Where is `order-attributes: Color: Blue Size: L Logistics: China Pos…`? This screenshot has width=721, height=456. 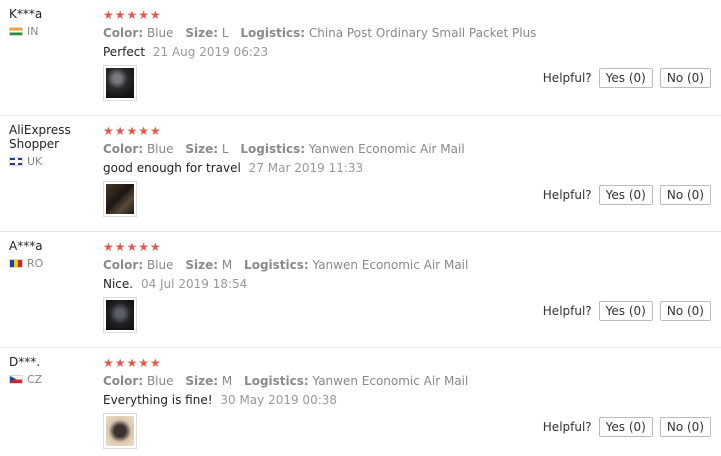 order-attributes: Color: Blue Size: L Logistics: China Pos… is located at coordinates (407, 33).